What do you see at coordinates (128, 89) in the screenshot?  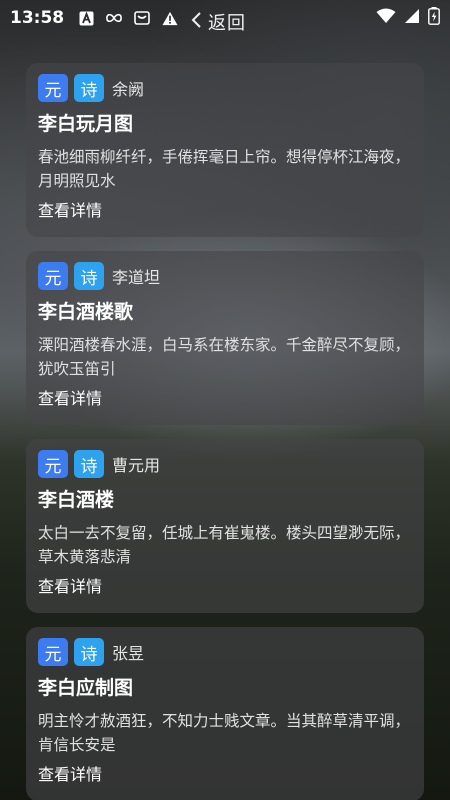 I see `poem-author: 余阙` at bounding box center [128, 89].